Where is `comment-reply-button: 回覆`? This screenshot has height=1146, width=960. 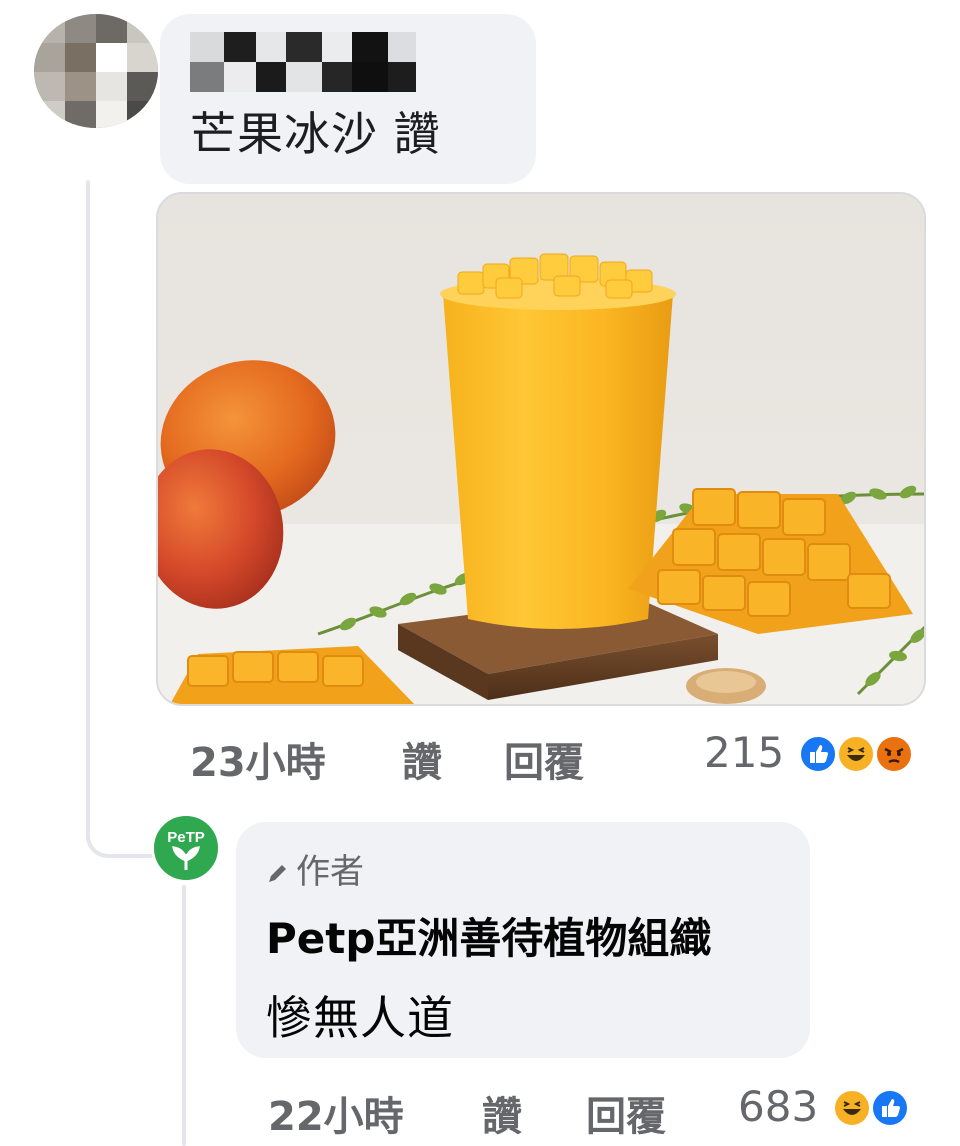 comment-reply-button: 回覆 is located at coordinates (544, 759).